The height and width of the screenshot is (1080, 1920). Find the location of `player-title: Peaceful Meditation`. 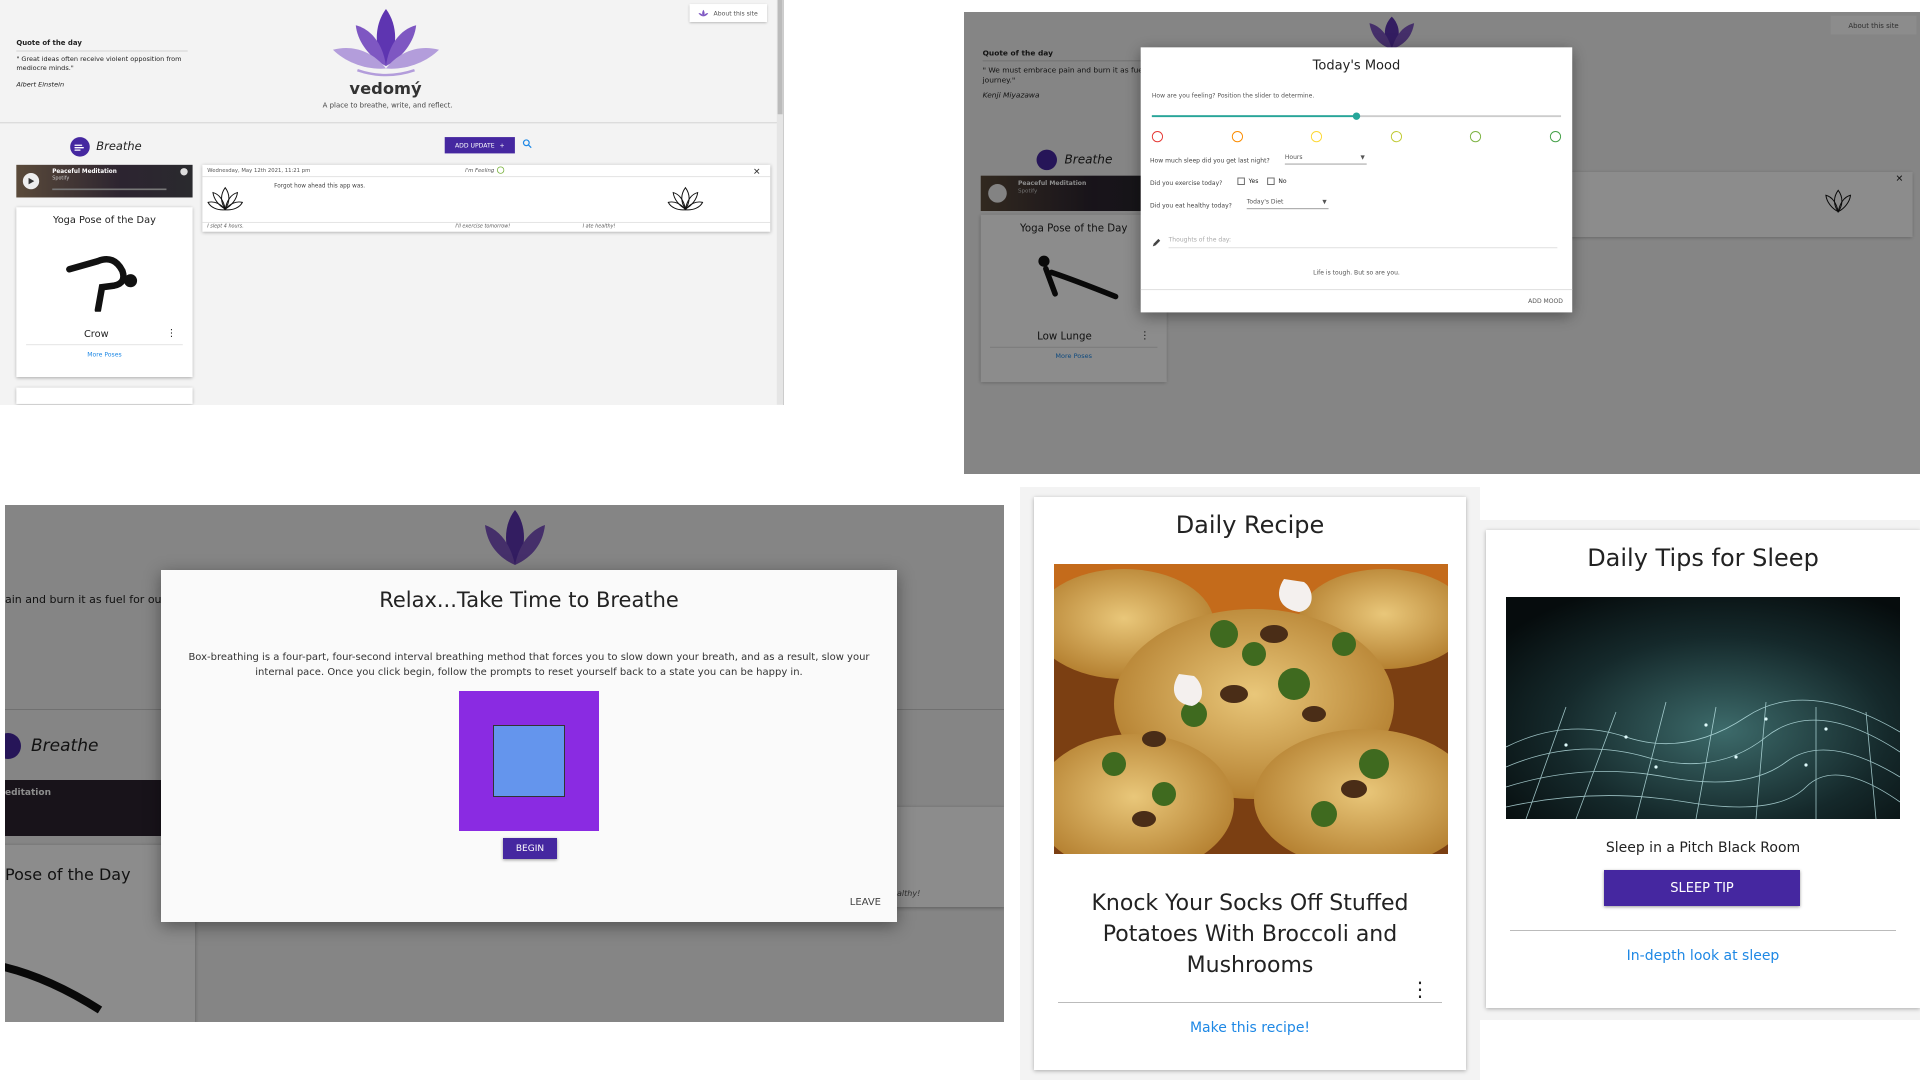

player-title: Peaceful Meditation is located at coordinates (84, 171).